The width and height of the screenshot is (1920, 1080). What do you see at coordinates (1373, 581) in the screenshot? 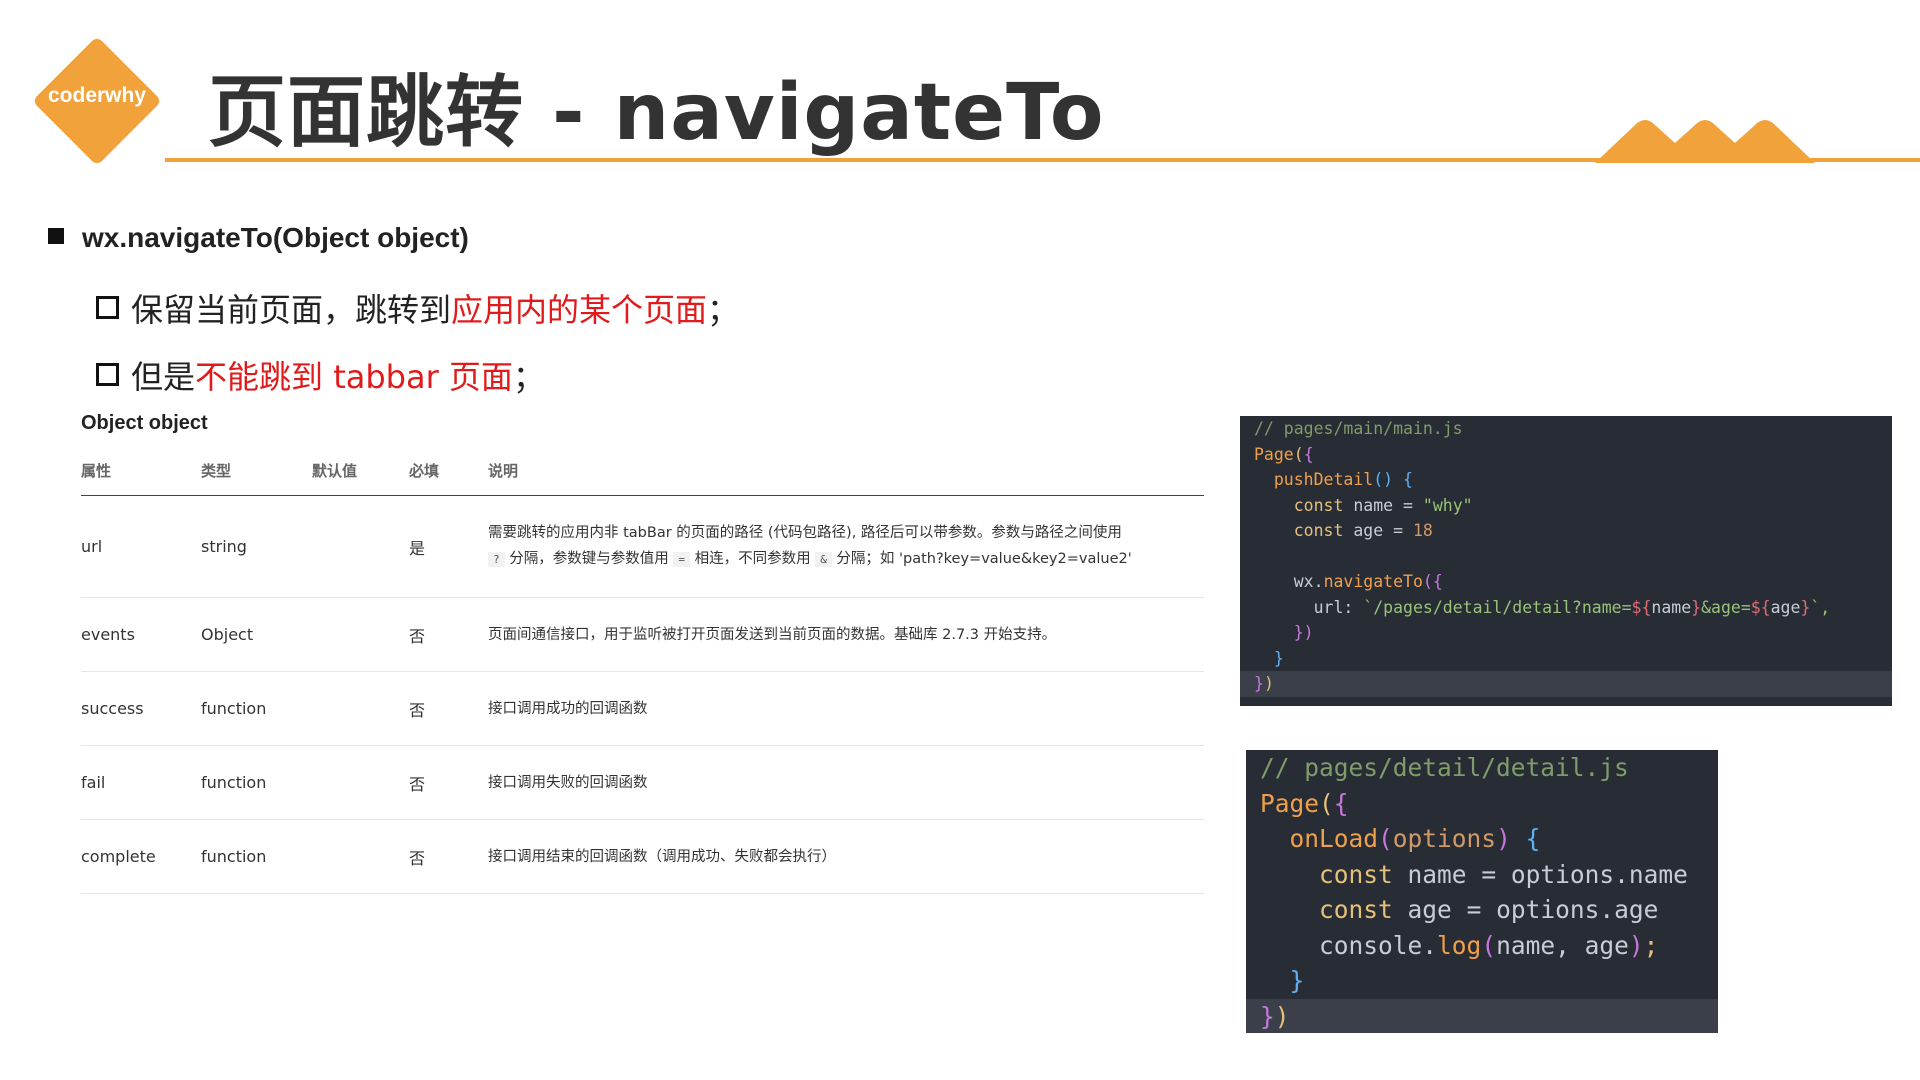
I see `code-method: navigateTo` at bounding box center [1373, 581].